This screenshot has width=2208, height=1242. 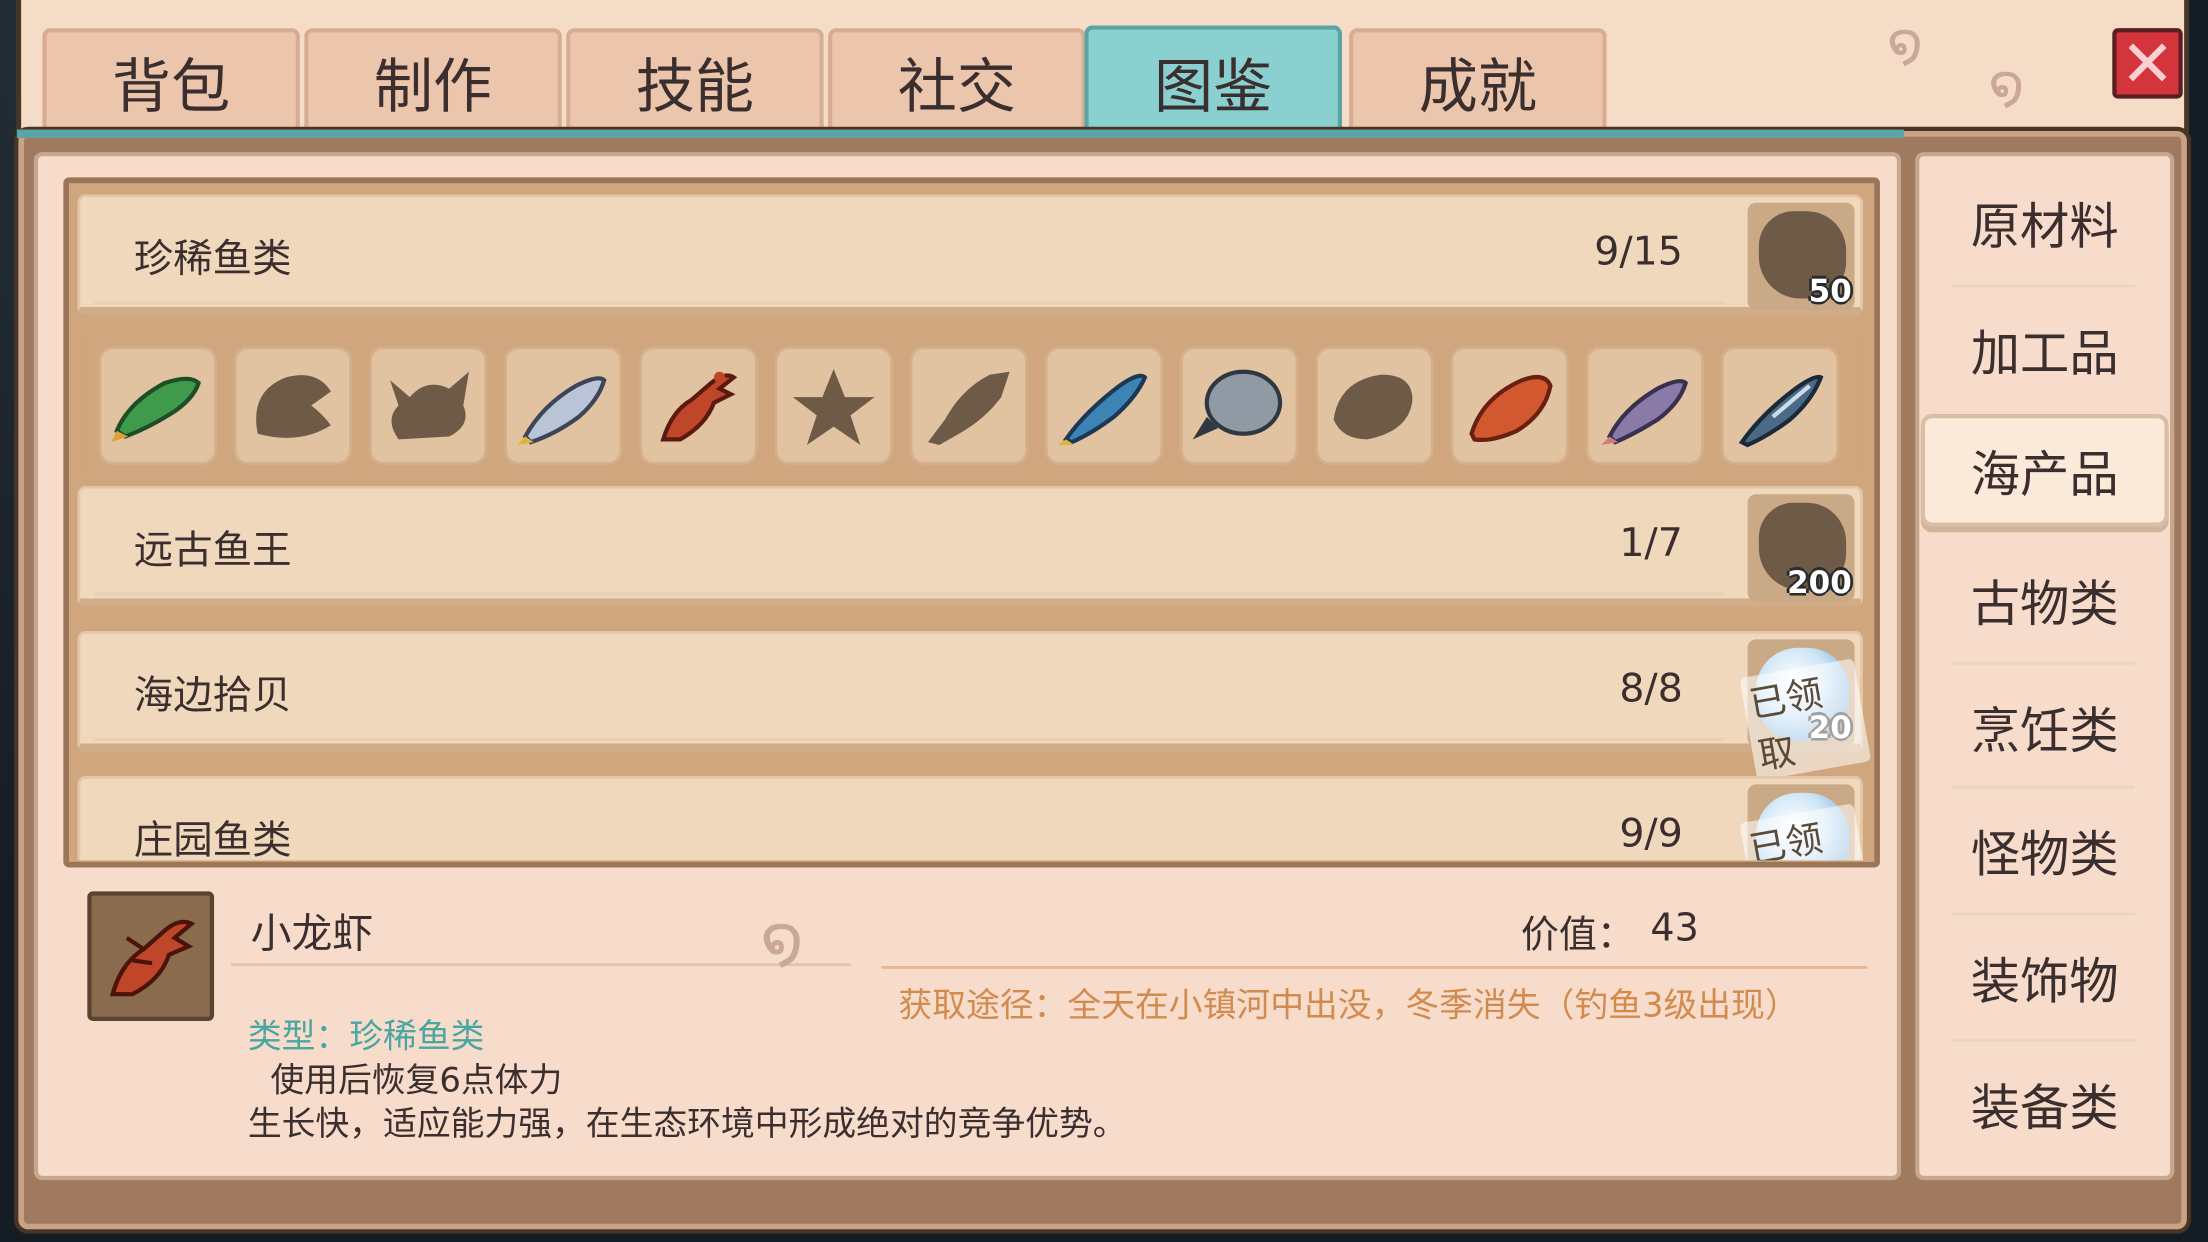 What do you see at coordinates (312, 933) in the screenshot?
I see `item-name: 小龙虾` at bounding box center [312, 933].